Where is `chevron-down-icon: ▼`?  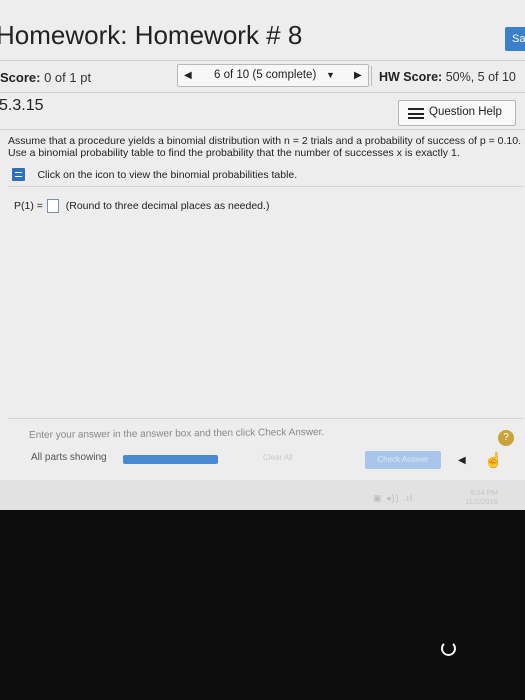
chevron-down-icon: ▼ is located at coordinates (330, 75).